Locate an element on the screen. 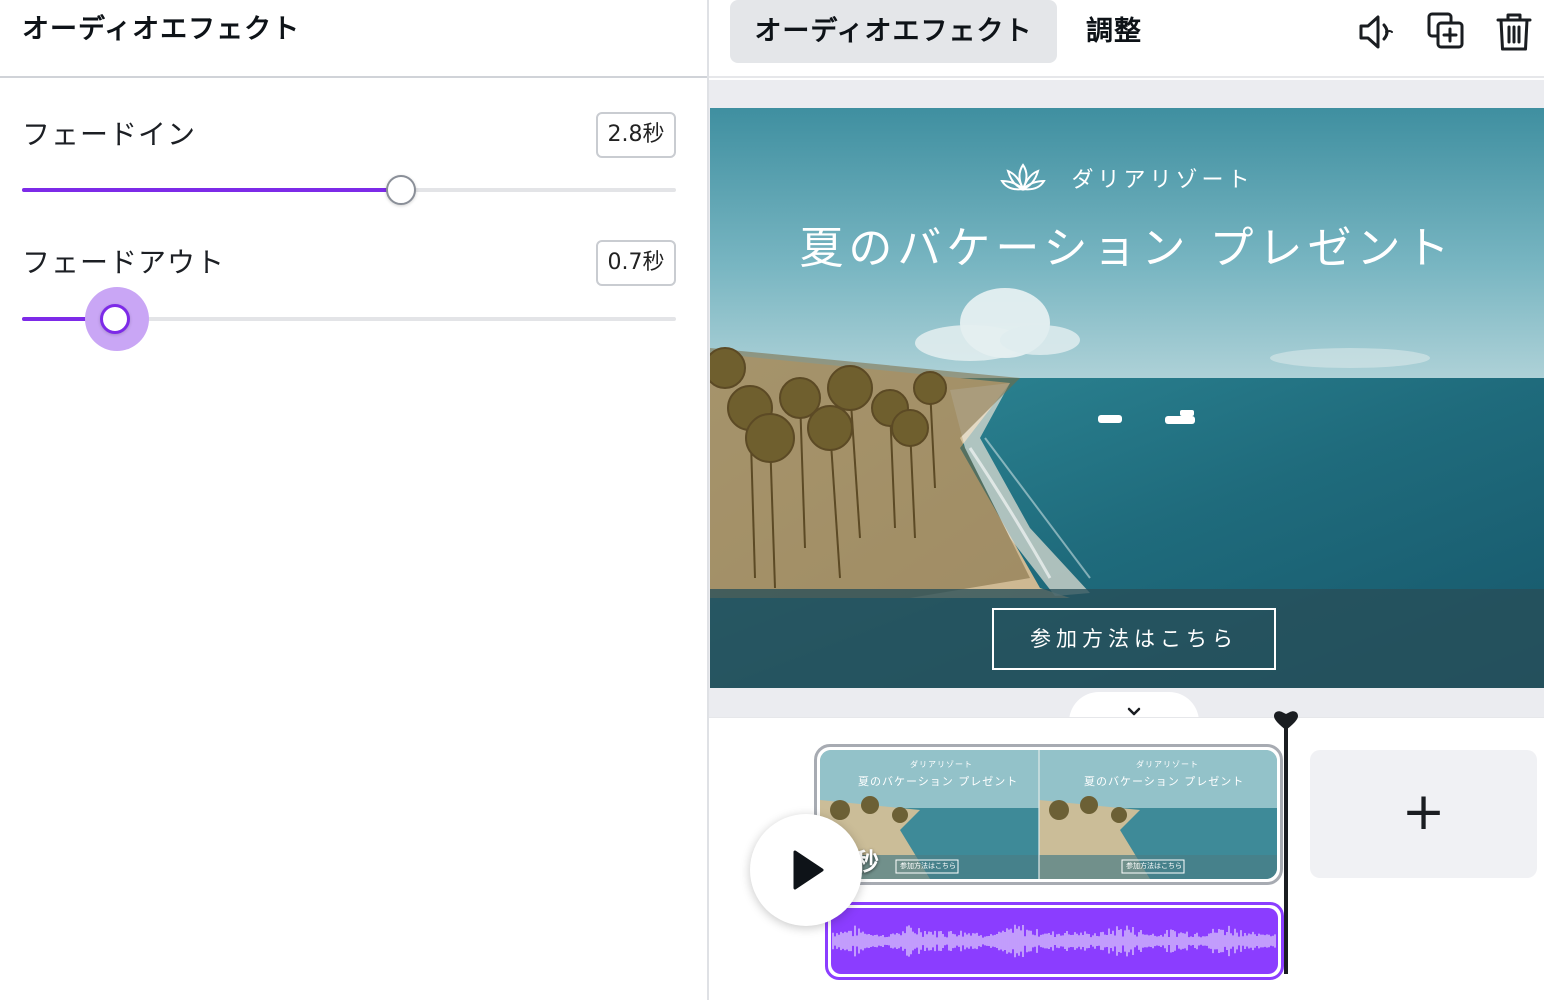  duplicate-icon is located at coordinates (1447, 32).